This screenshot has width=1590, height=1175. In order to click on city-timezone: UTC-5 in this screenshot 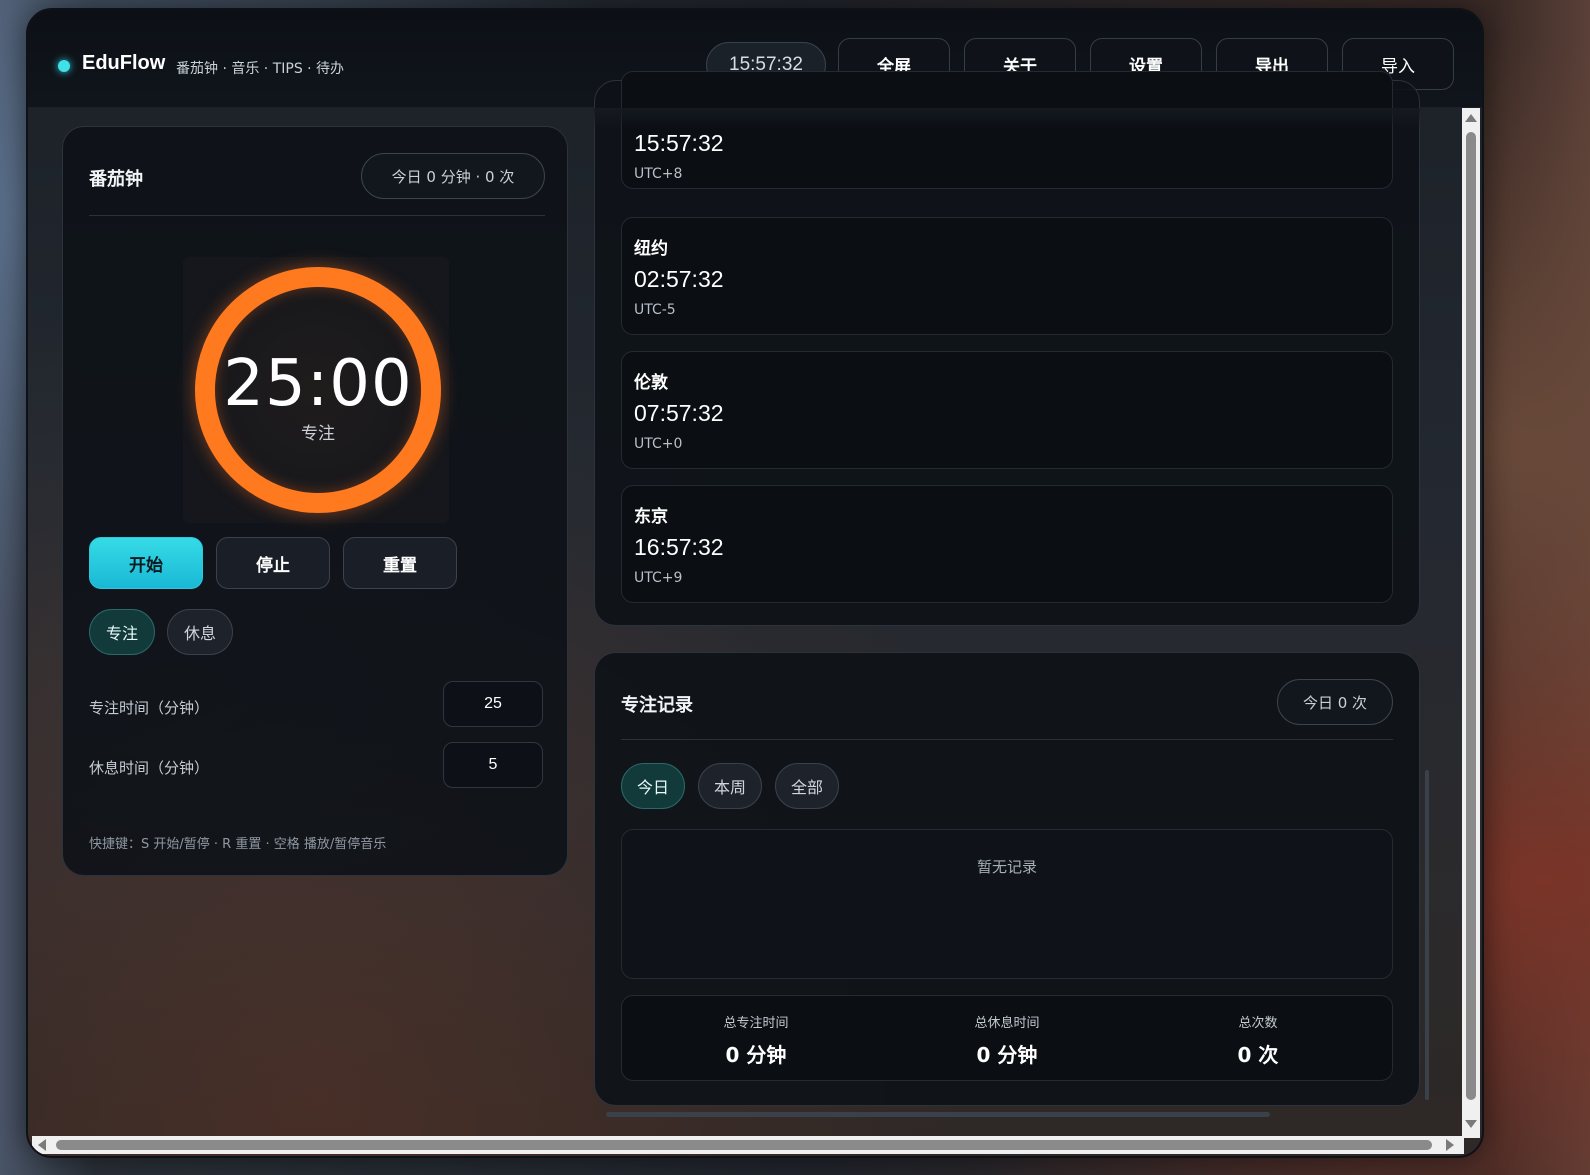, I will do `click(655, 310)`.